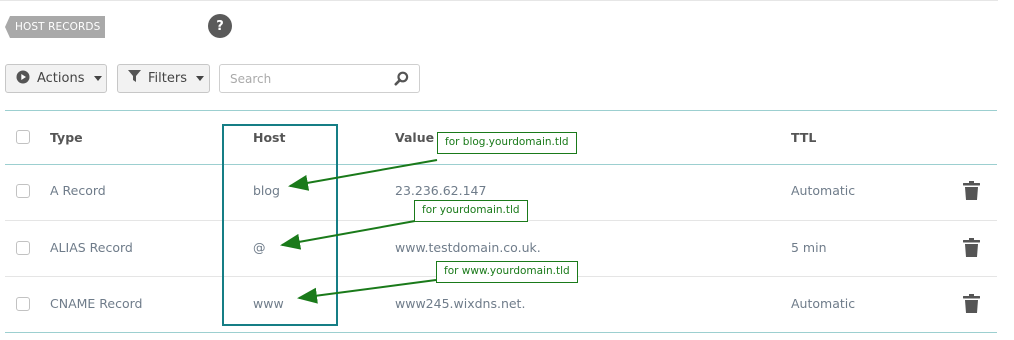 The image size is (1014, 340). Describe the element at coordinates (471, 211) in the screenshot. I see `annotation-label-root: for yourdomain.tld` at that location.